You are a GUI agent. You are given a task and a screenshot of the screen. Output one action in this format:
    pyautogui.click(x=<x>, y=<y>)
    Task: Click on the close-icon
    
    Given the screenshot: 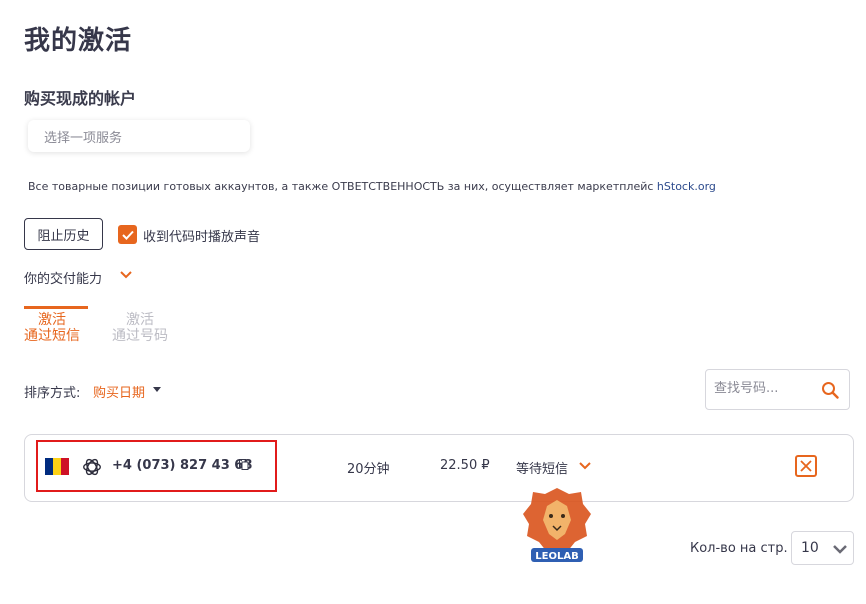 What is the action you would take?
    pyautogui.click(x=806, y=466)
    